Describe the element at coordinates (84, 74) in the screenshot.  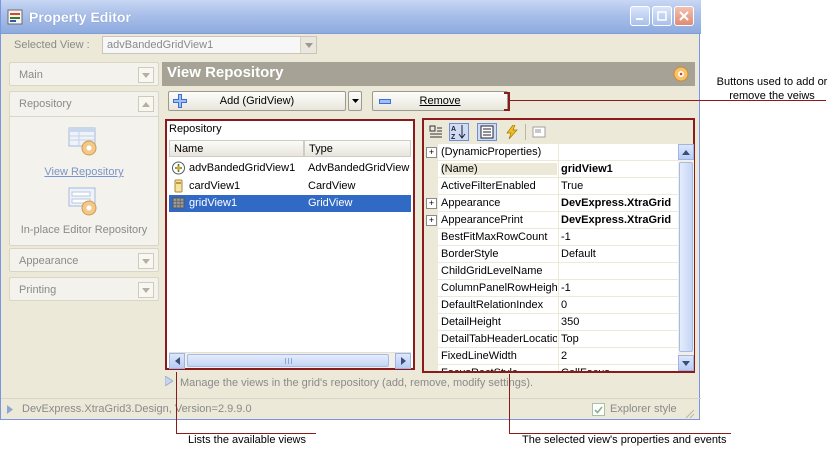
I see `nav-group-main: Main` at that location.